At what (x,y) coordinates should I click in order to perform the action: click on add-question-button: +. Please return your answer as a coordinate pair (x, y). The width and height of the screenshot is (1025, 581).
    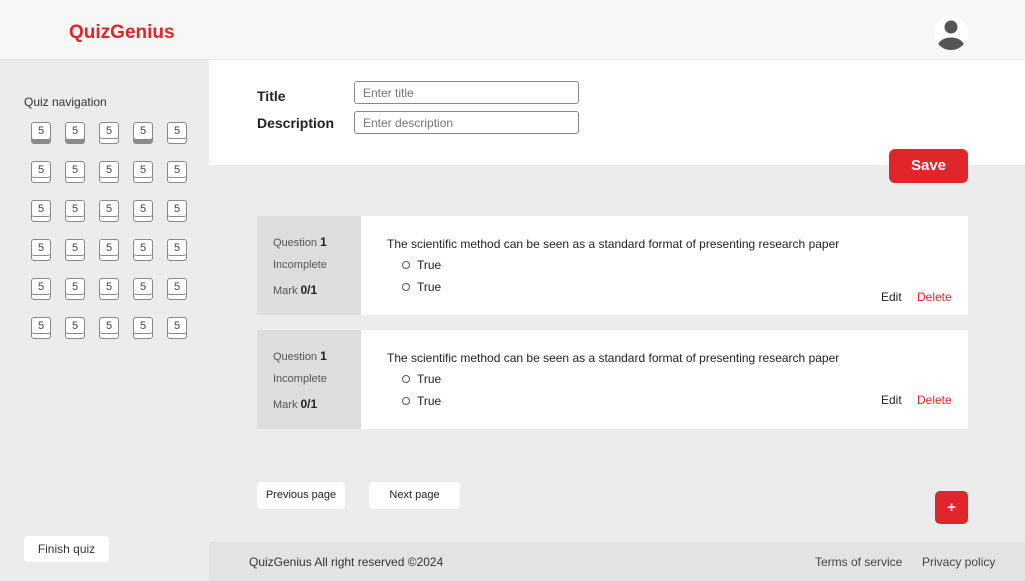
    Looking at the image, I should click on (951, 507).